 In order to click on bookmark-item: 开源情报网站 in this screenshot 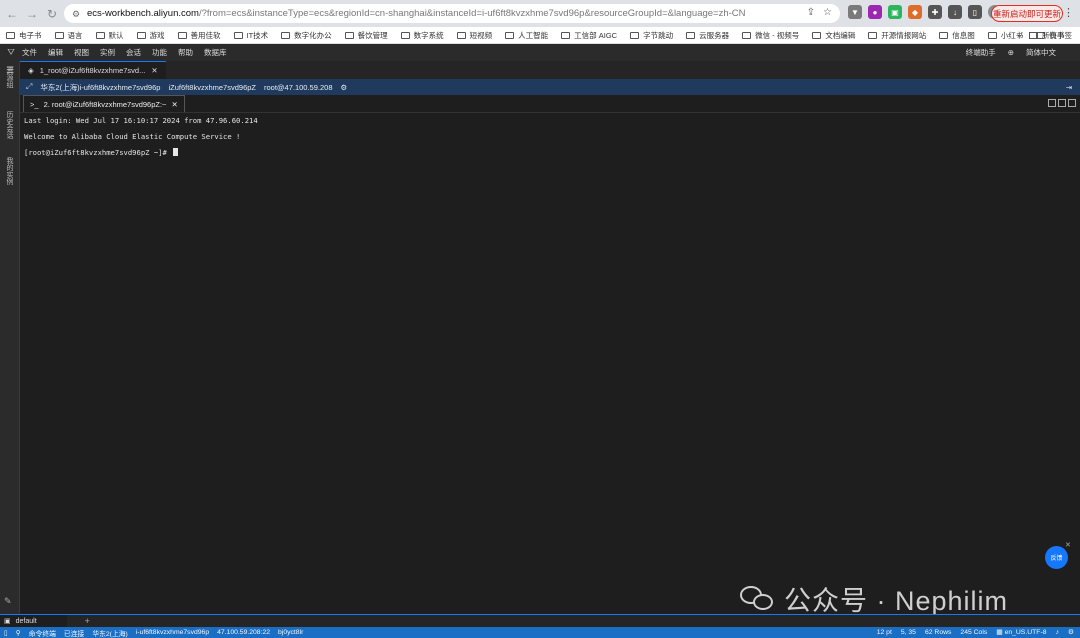, I will do `click(897, 35)`.